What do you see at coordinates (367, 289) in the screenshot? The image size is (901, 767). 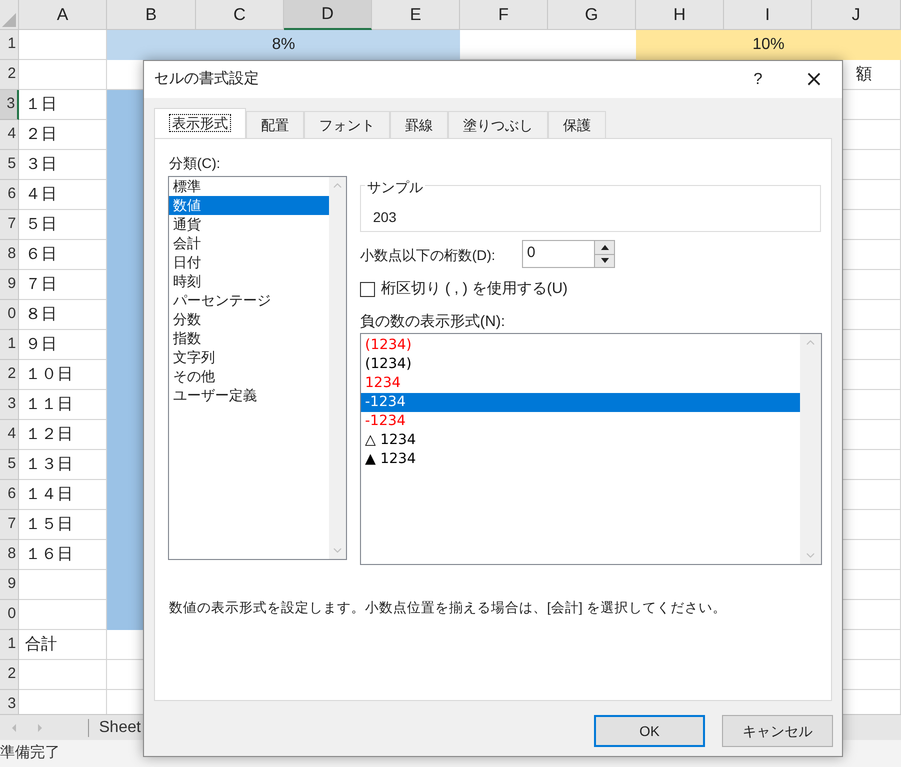 I see `checkbox` at bounding box center [367, 289].